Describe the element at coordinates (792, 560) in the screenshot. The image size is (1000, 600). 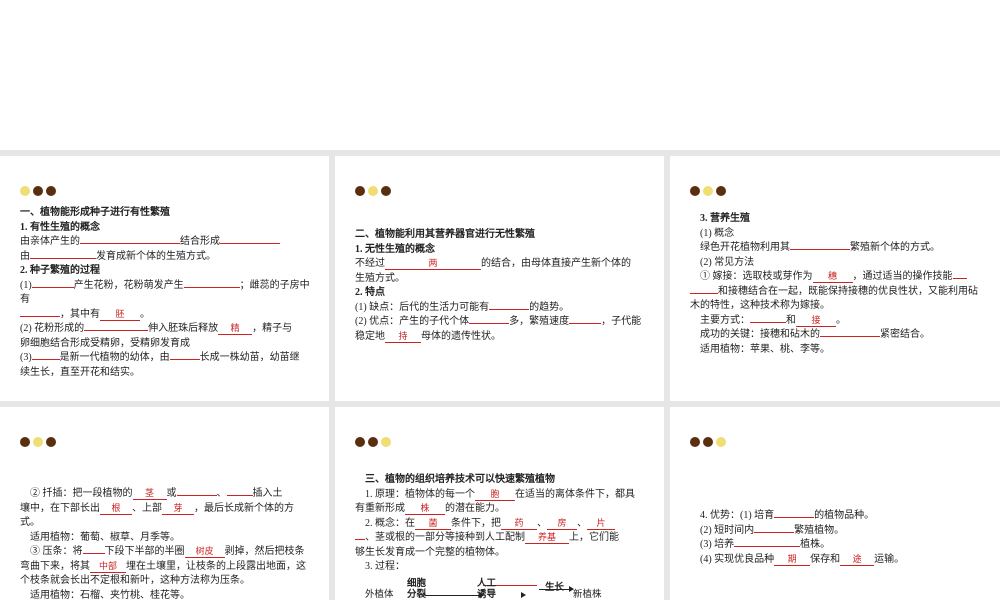
I see `blank-field: 期` at that location.